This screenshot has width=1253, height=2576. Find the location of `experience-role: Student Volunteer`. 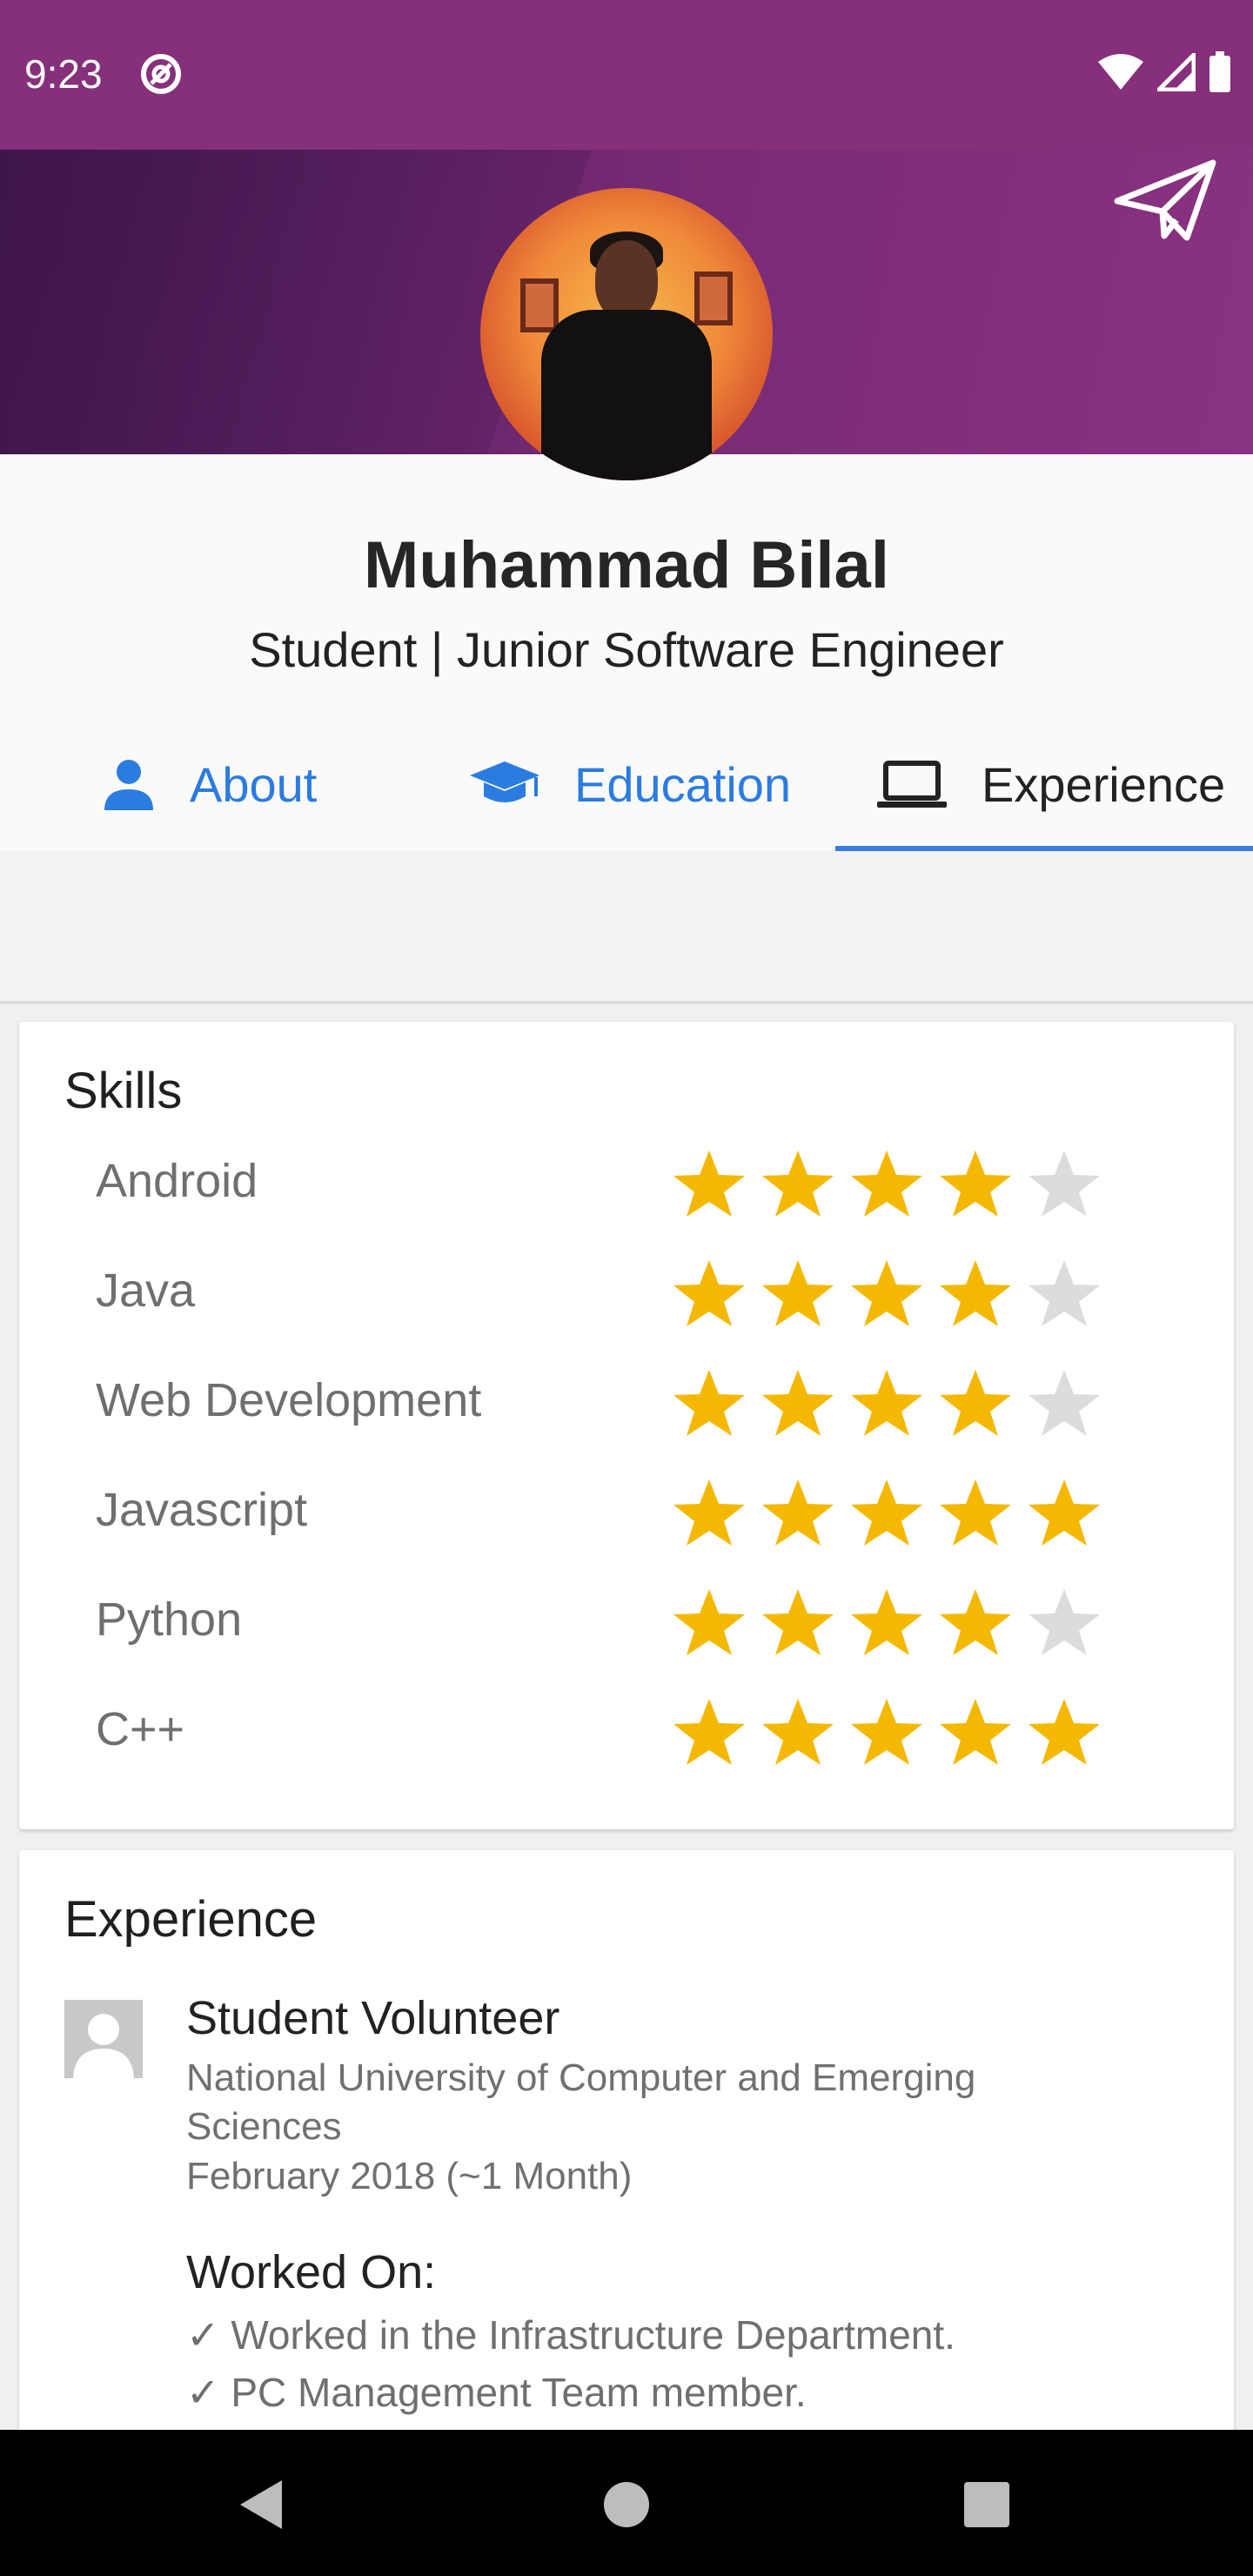

experience-role: Student Volunteer is located at coordinates (373, 2018).